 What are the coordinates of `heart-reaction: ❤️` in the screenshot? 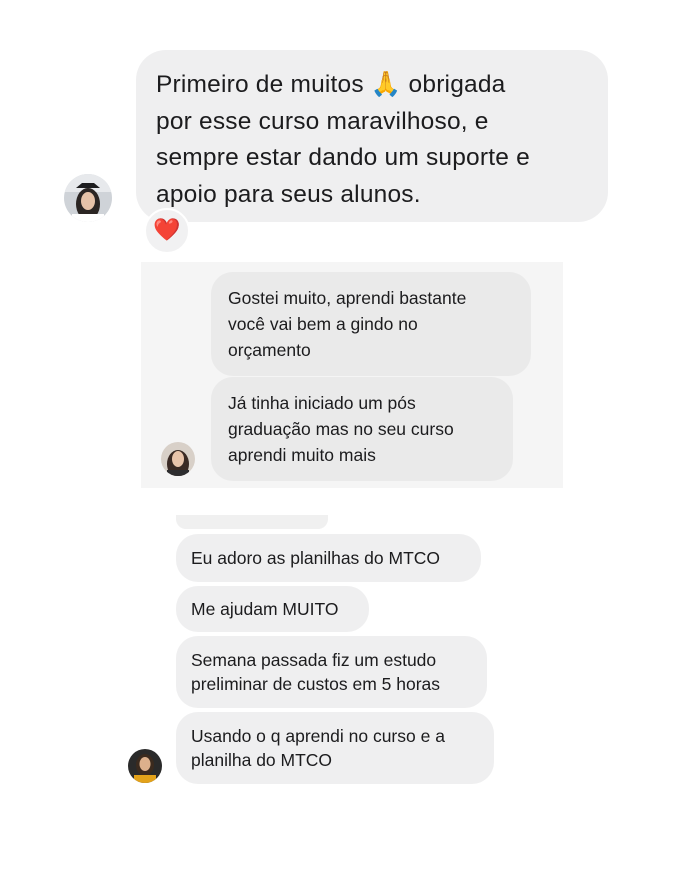 It's located at (167, 231).